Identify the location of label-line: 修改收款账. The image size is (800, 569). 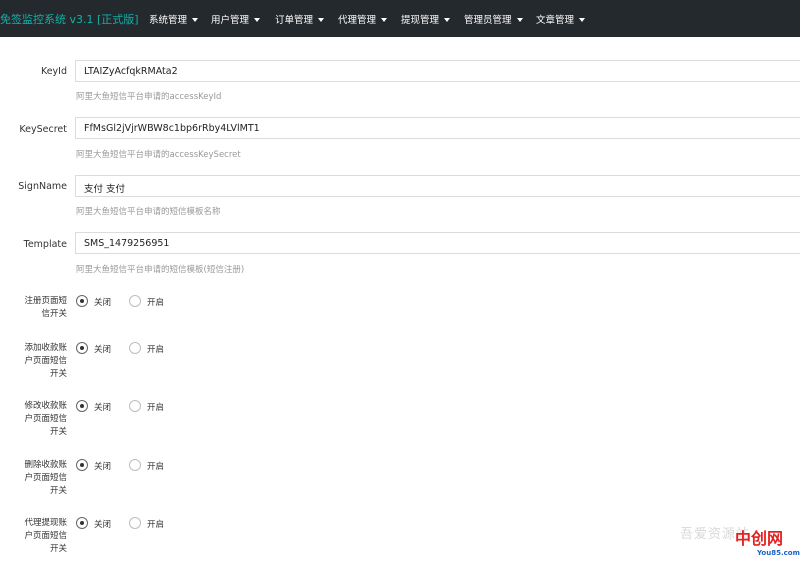
(45, 406).